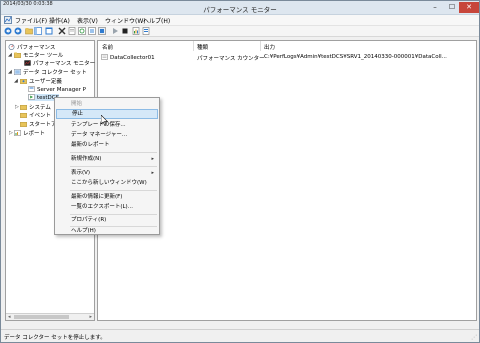  I want to click on row-name: DataCollector01, so click(132, 58).